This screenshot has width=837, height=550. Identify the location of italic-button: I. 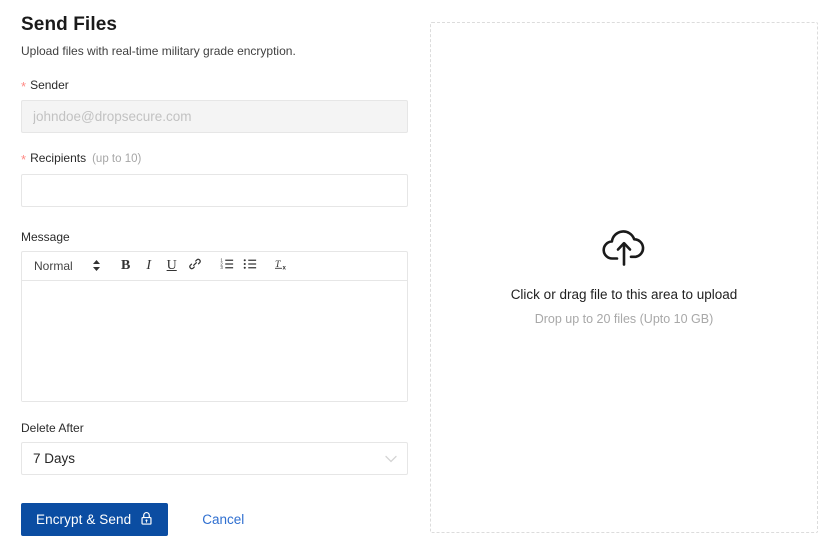
(149, 266).